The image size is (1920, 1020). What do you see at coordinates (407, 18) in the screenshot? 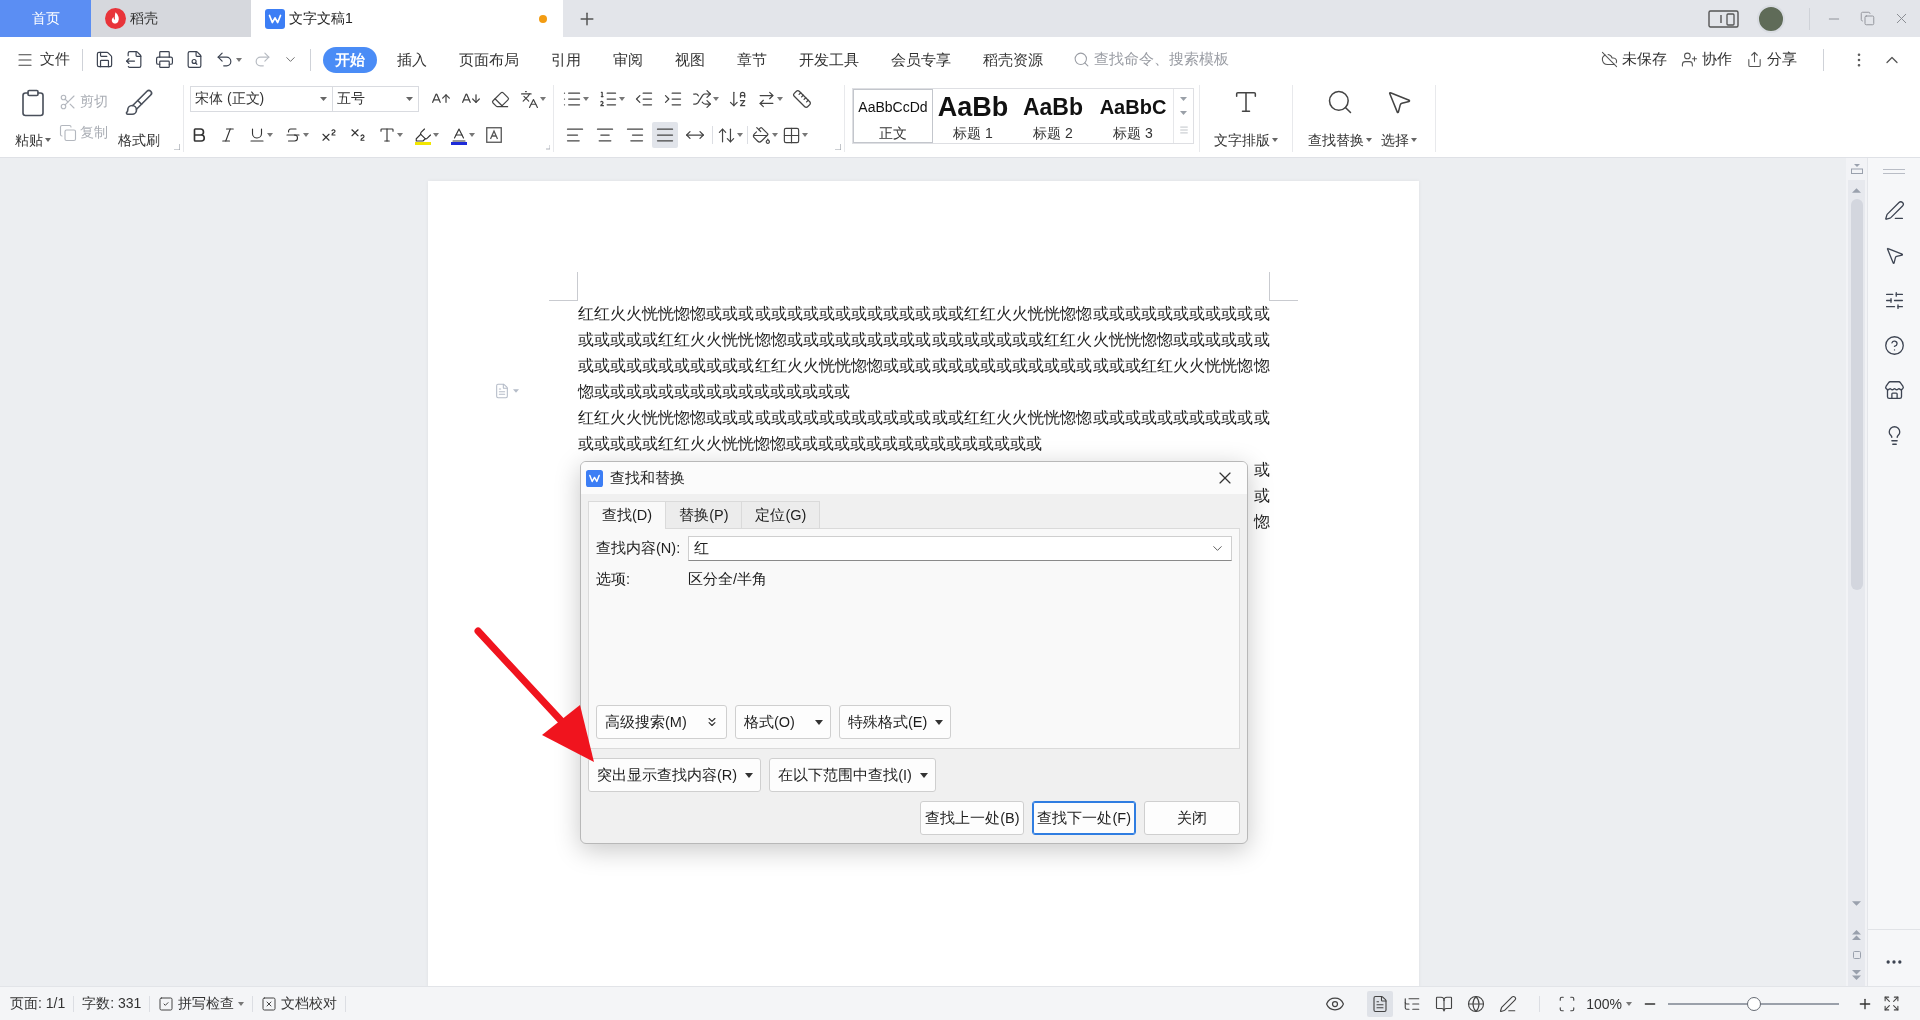
I see `document-tab: 文字文稿1` at bounding box center [407, 18].